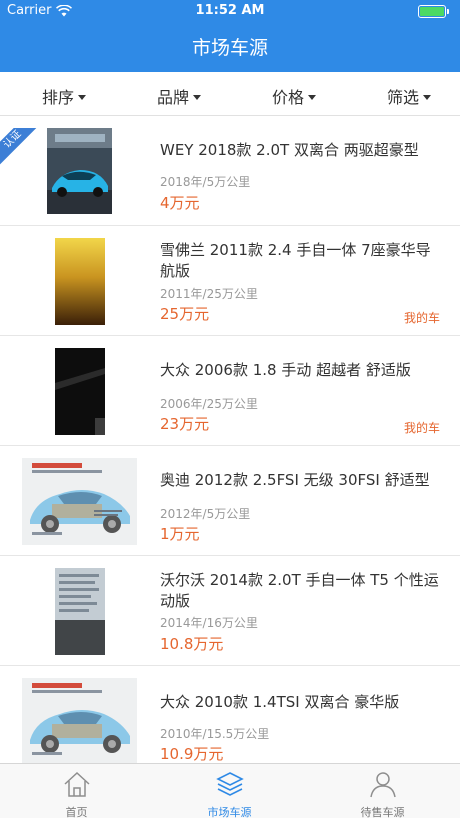 The image size is (460, 818). What do you see at coordinates (185, 424) in the screenshot?
I see `listing-price: 23万元` at bounding box center [185, 424].